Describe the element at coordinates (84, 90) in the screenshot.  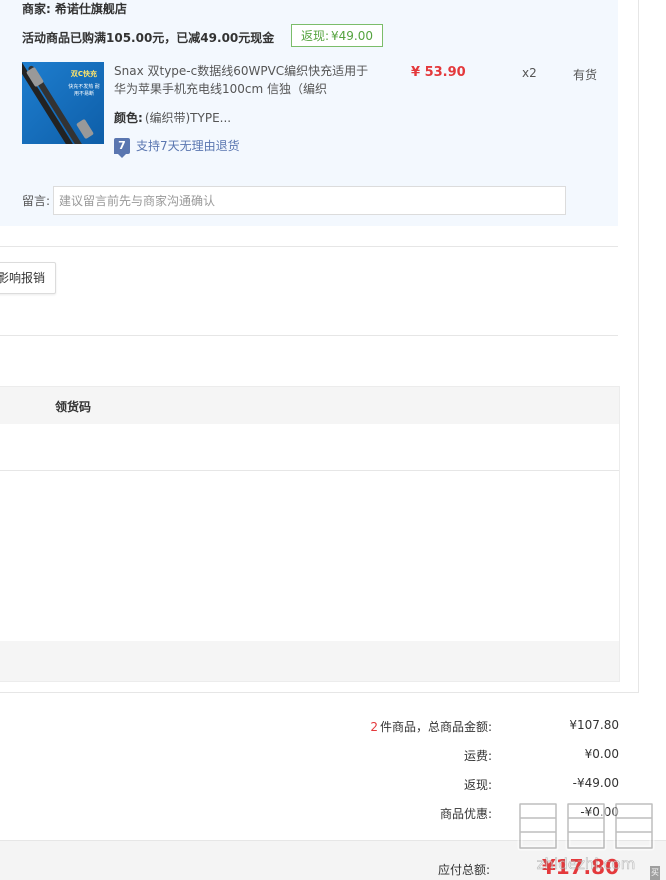
I see `product-image-subtext: 快充不发热 耐用不易断` at that location.